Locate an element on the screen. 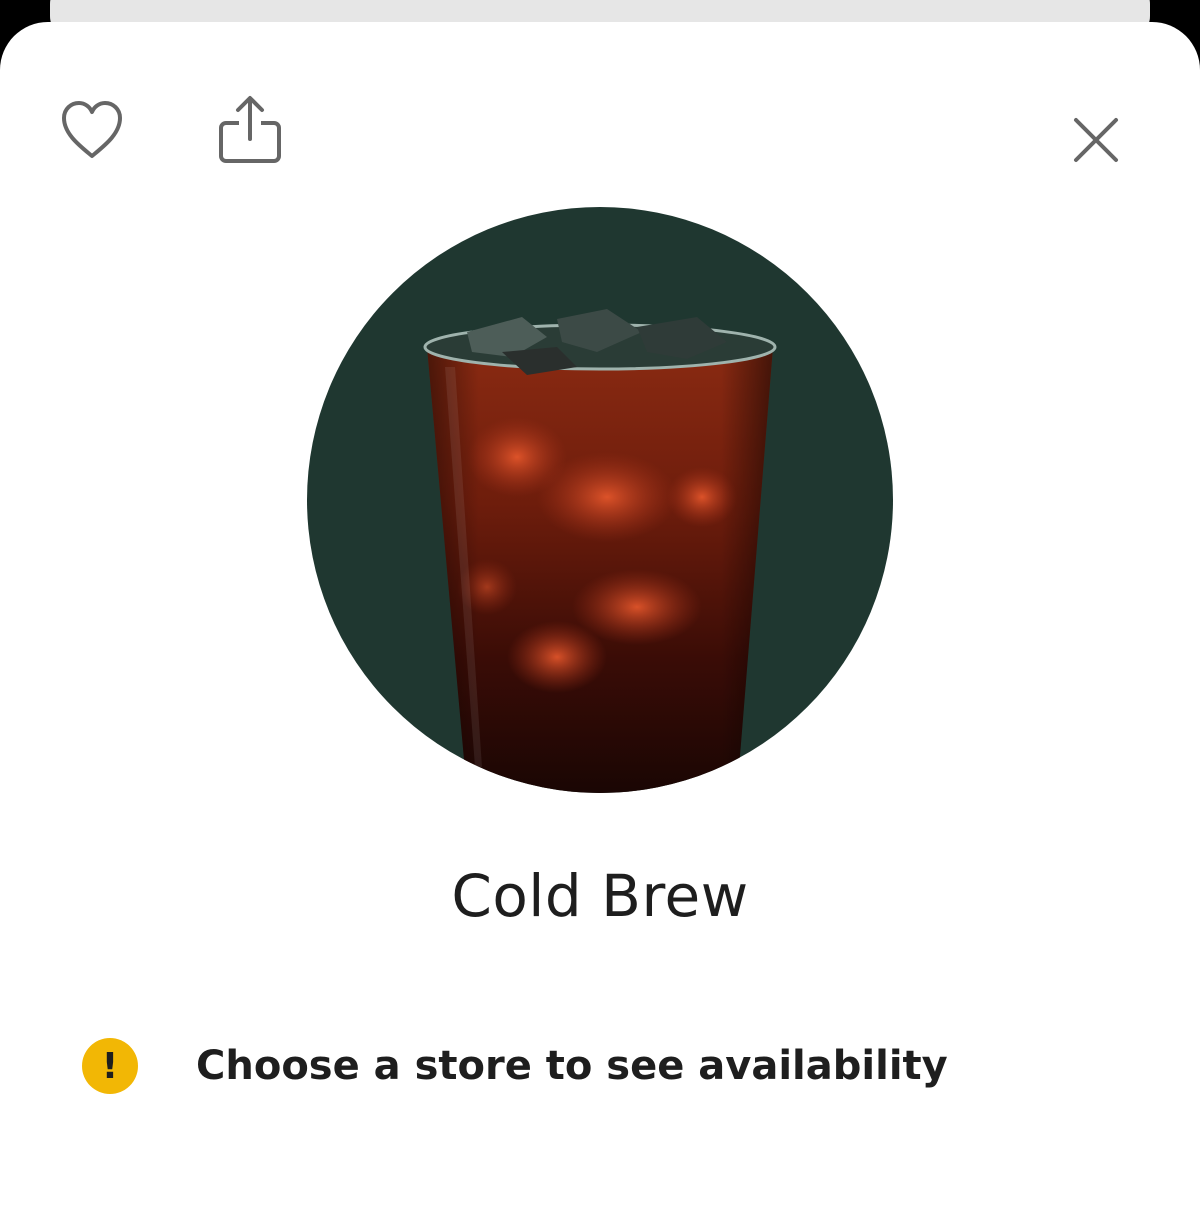 The image size is (1200, 1222). share-button is located at coordinates (250, 130).